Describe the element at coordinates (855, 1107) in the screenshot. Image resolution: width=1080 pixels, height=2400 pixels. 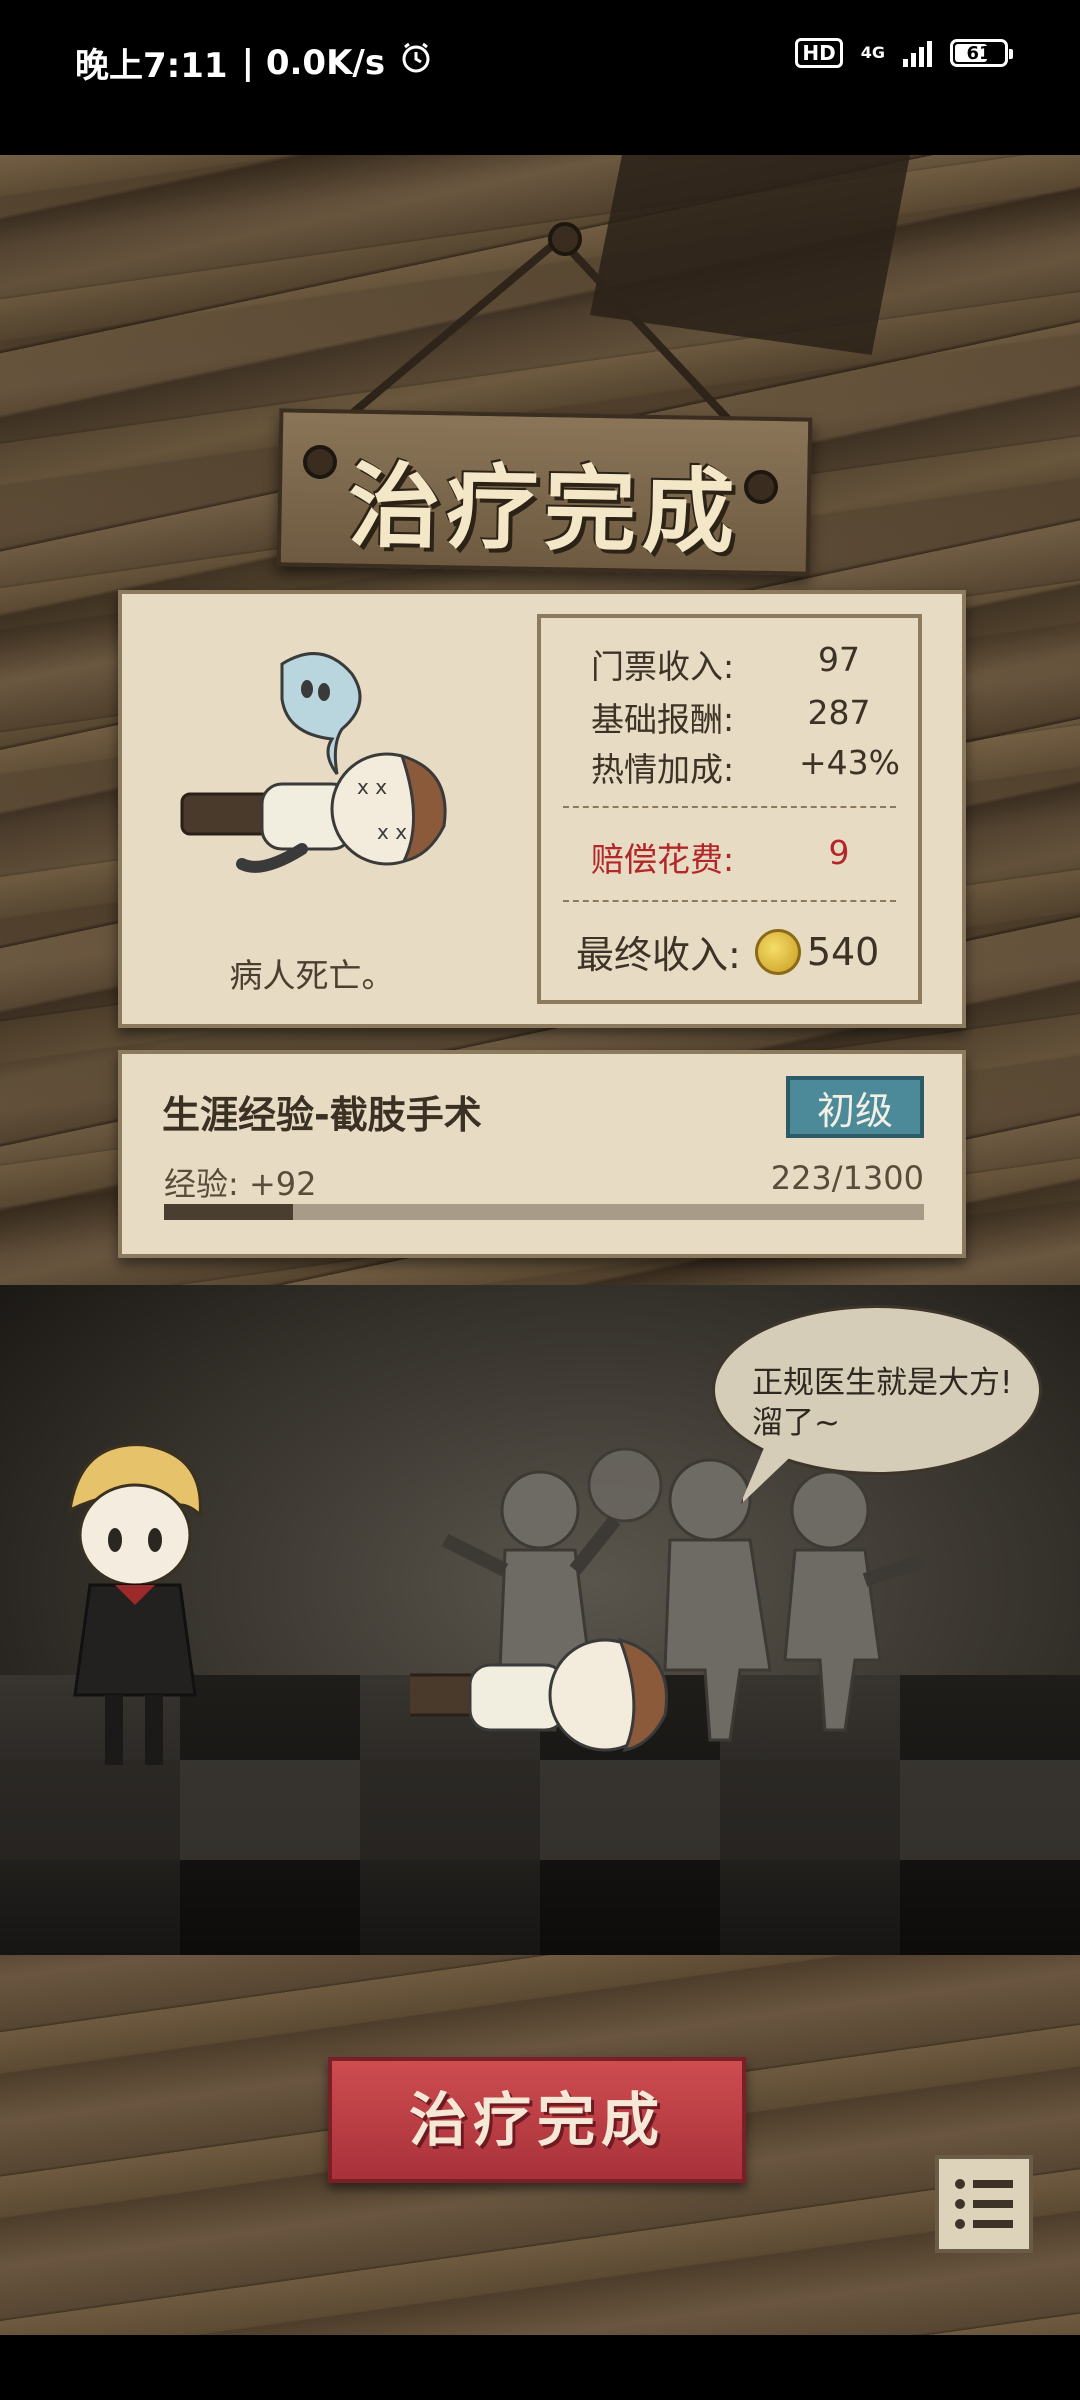
I see `level-badge: 初级` at that location.